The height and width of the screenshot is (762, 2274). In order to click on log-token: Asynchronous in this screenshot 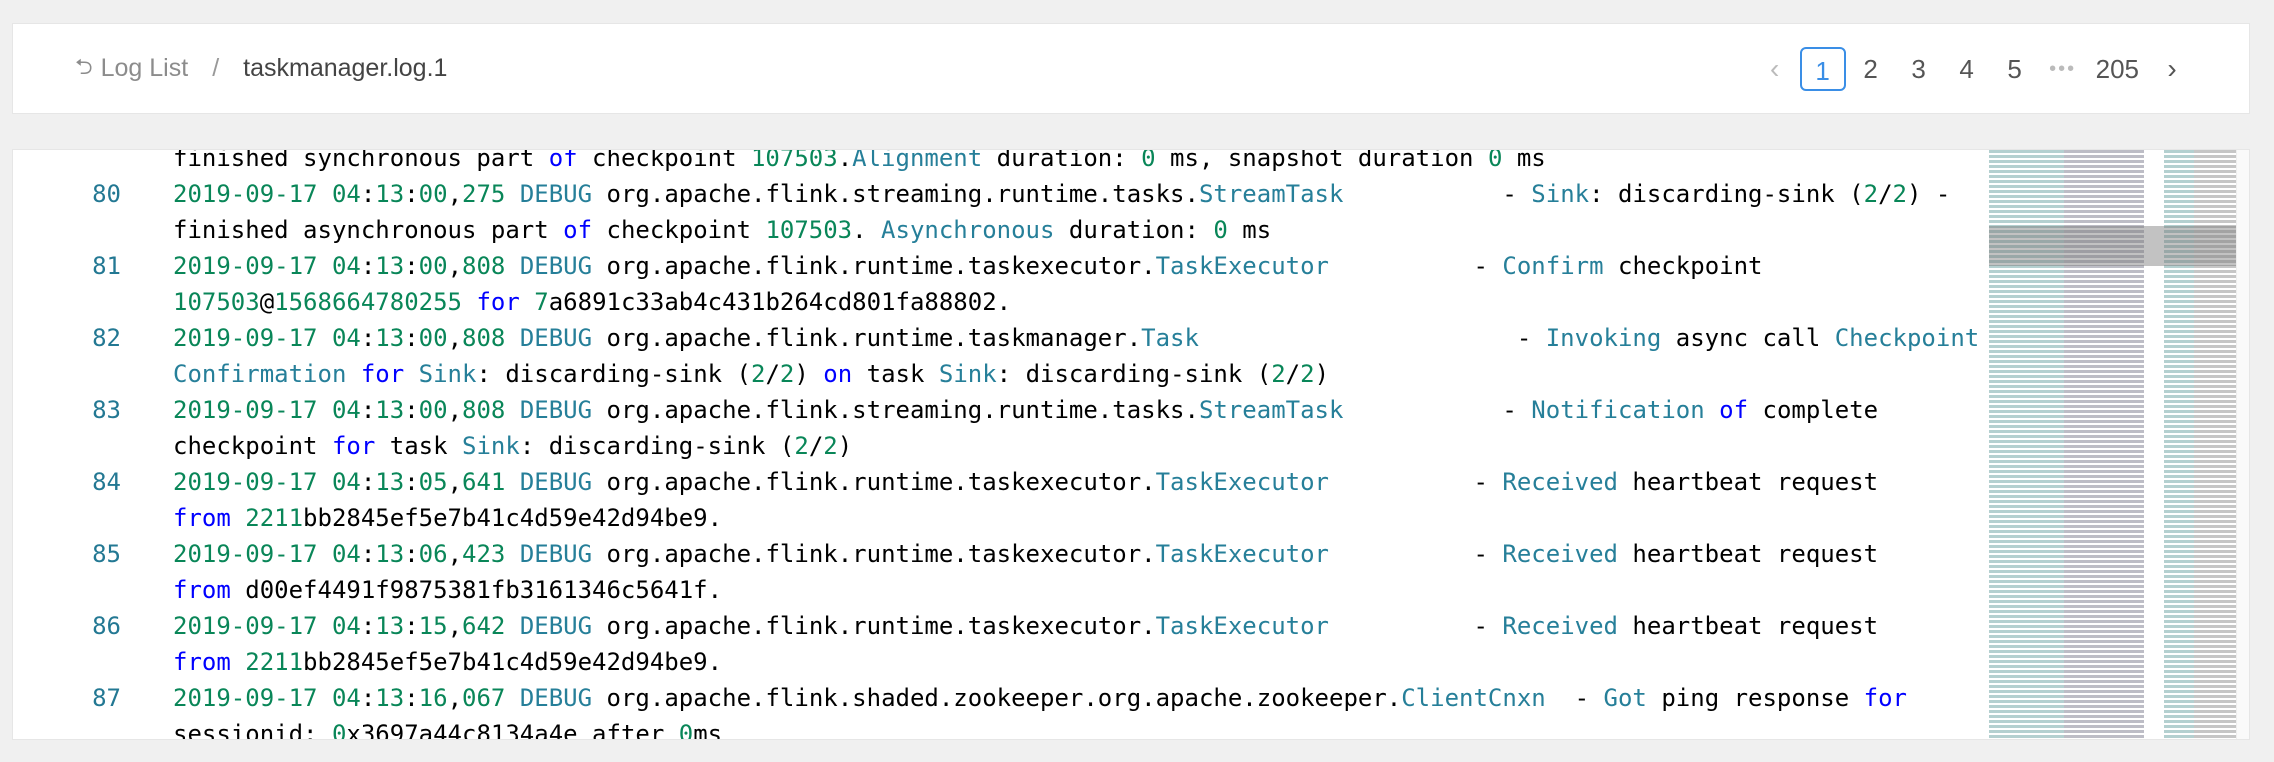, I will do `click(968, 230)`.